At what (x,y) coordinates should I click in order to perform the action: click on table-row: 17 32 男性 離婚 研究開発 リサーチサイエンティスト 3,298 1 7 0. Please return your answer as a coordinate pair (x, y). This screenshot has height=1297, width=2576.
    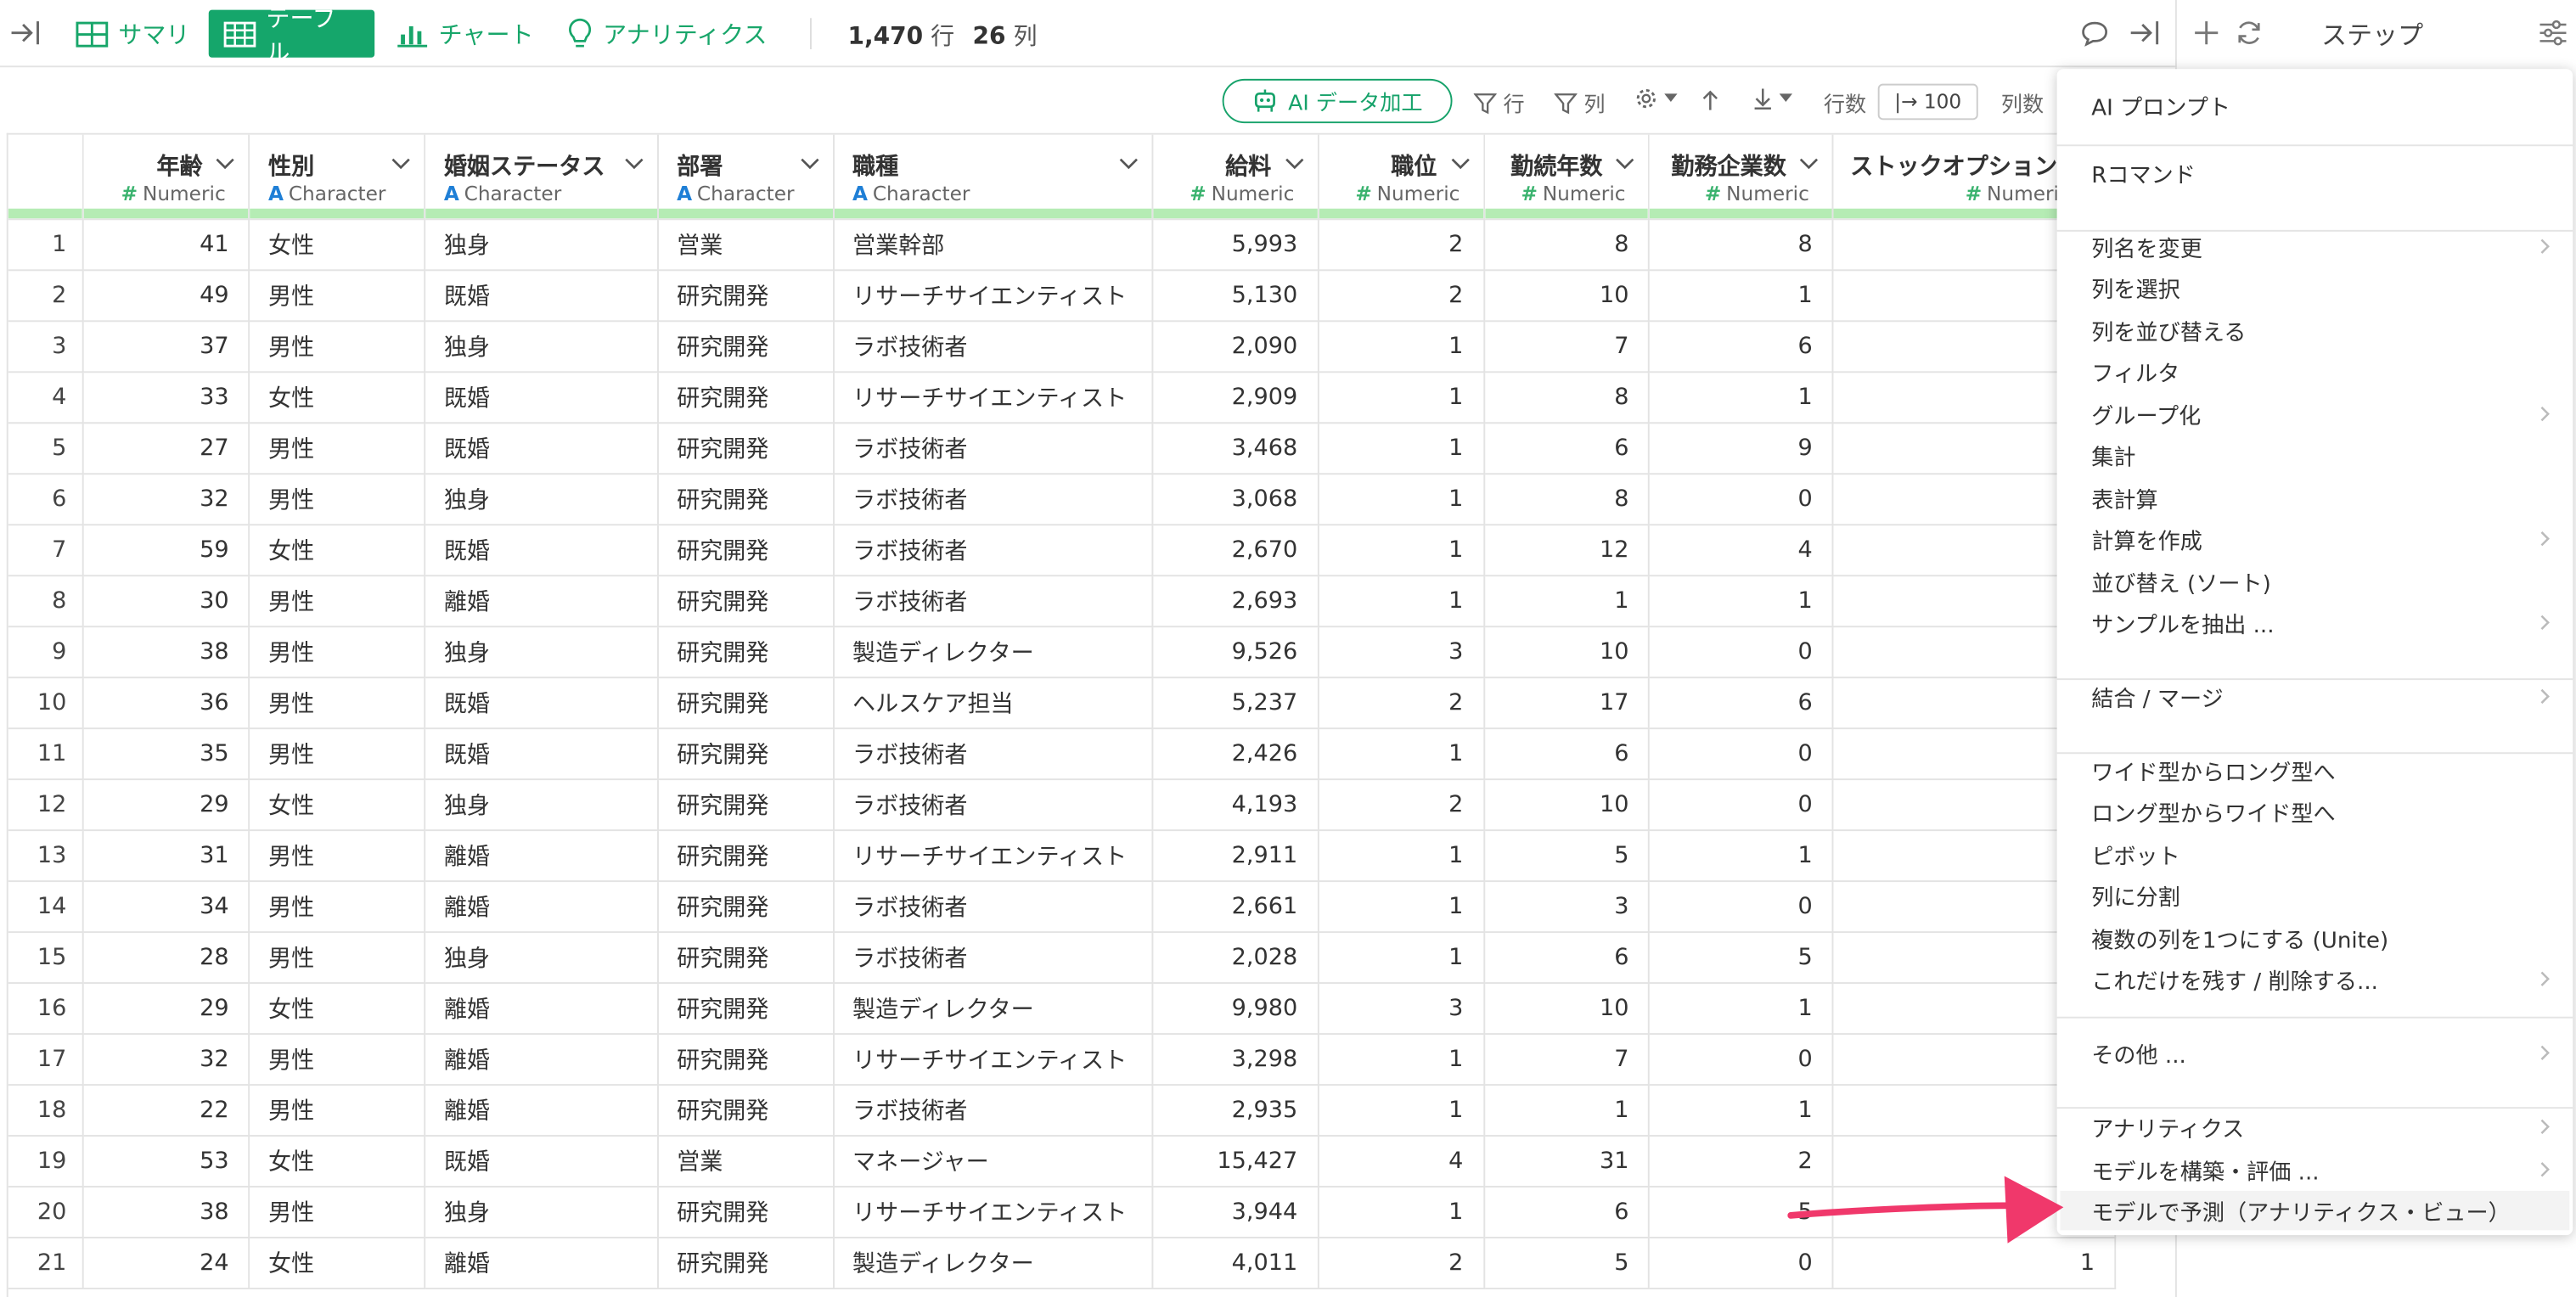
    Looking at the image, I should click on (1062, 1060).